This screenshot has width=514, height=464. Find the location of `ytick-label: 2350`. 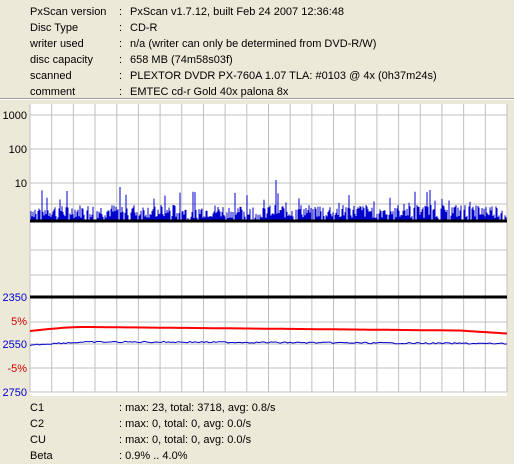

ytick-label: 2350 is located at coordinates (15, 298).